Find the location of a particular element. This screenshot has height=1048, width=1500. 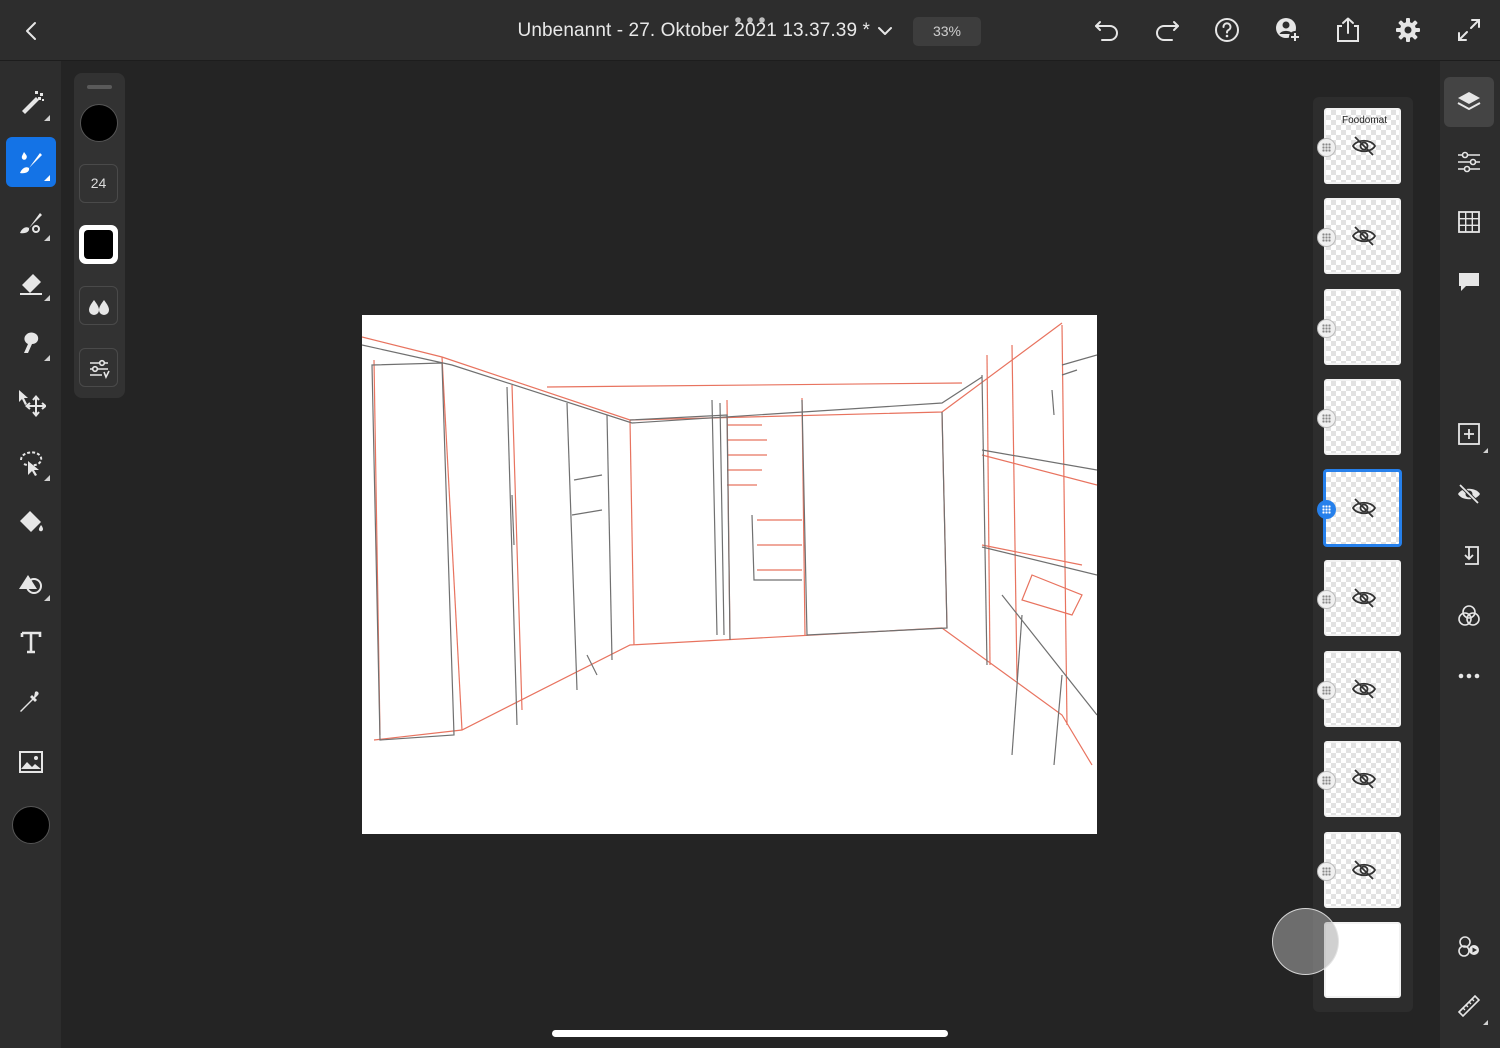

shape-tool is located at coordinates (31, 582).